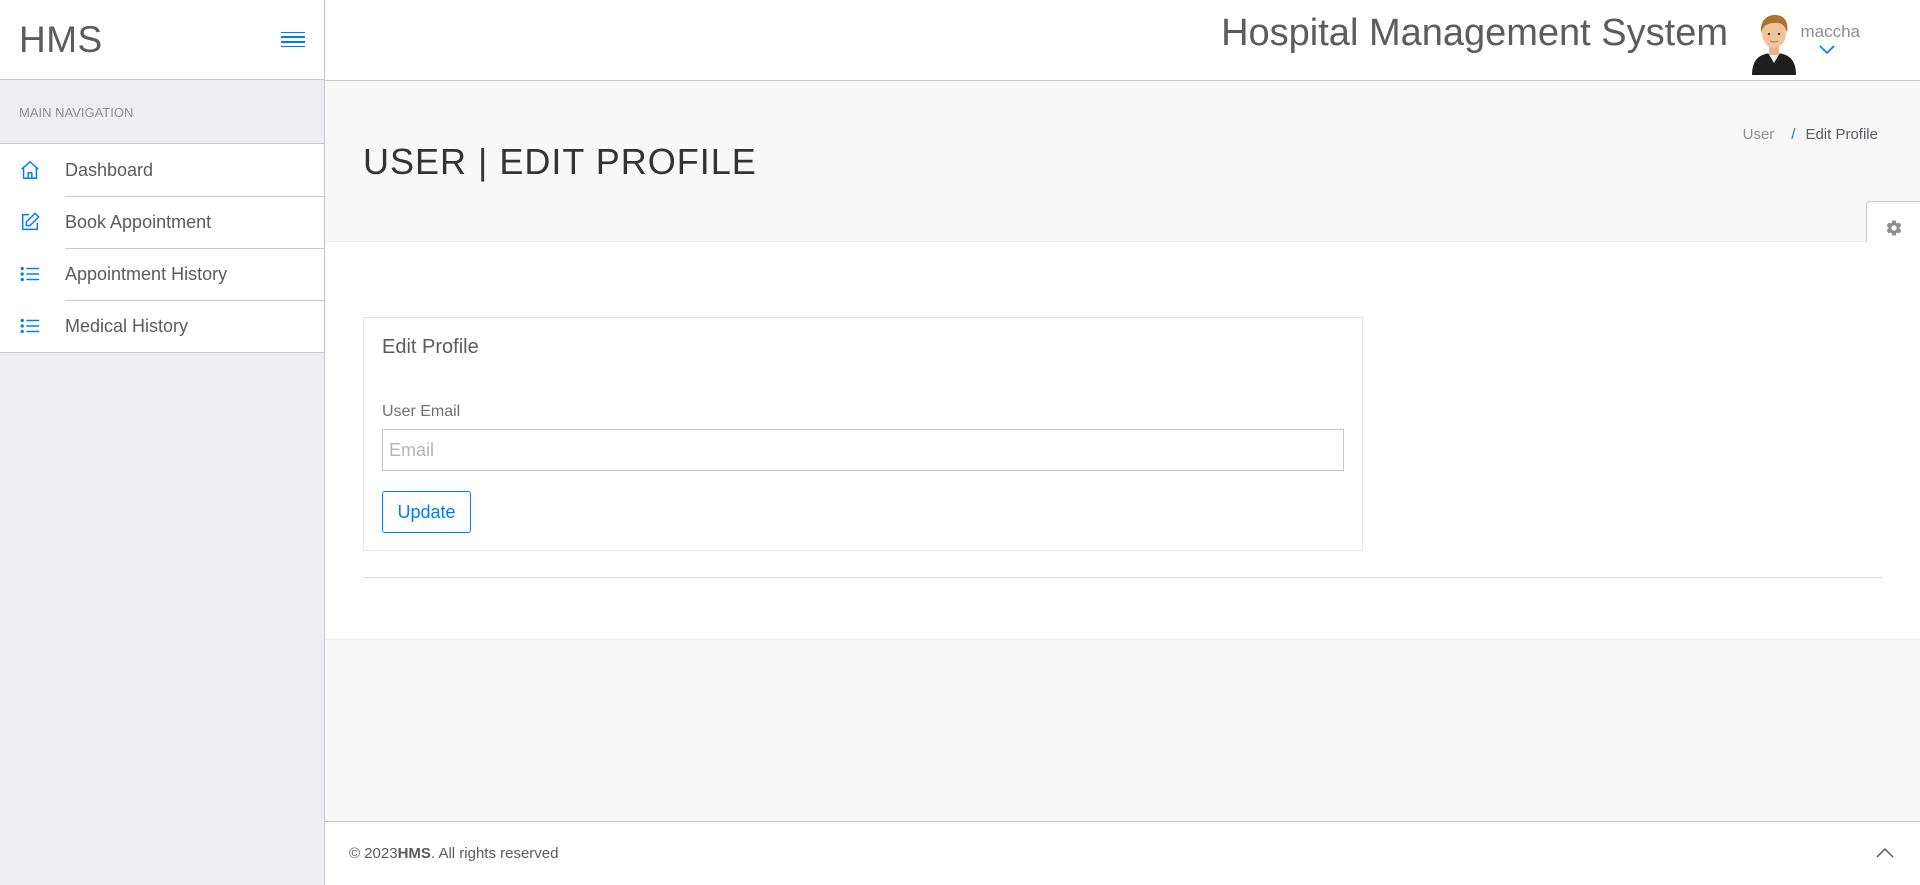 Image resolution: width=1920 pixels, height=885 pixels. Describe the element at coordinates (1885, 853) in the screenshot. I see `chevron-up-icon` at that location.